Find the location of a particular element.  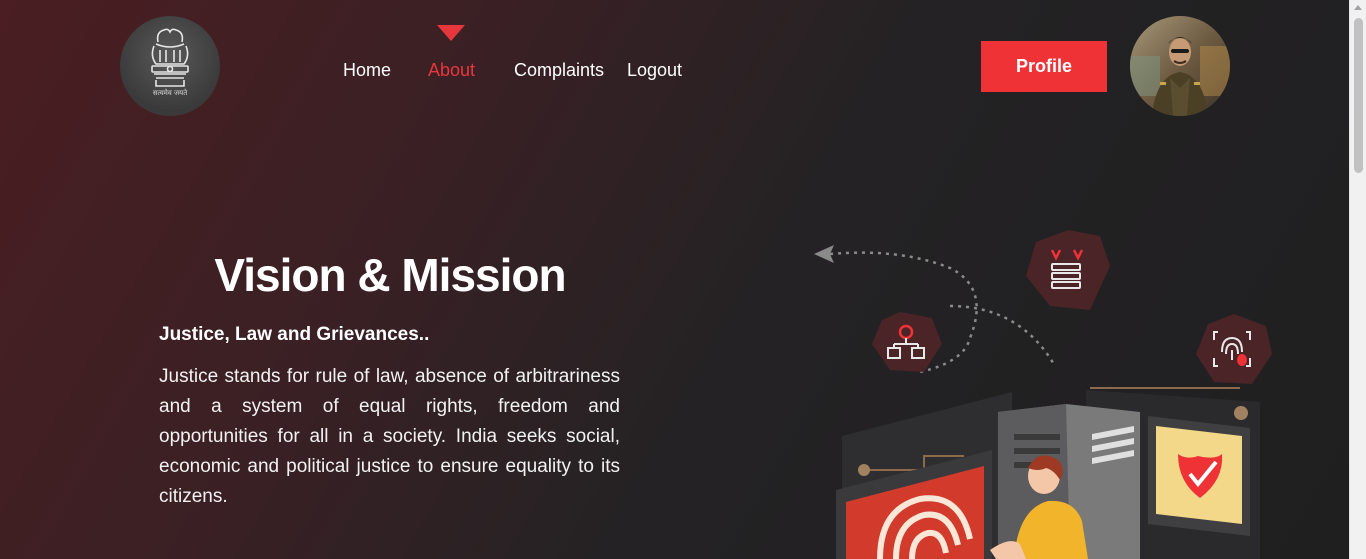

scroll-up-icon is located at coordinates (1358, 7).